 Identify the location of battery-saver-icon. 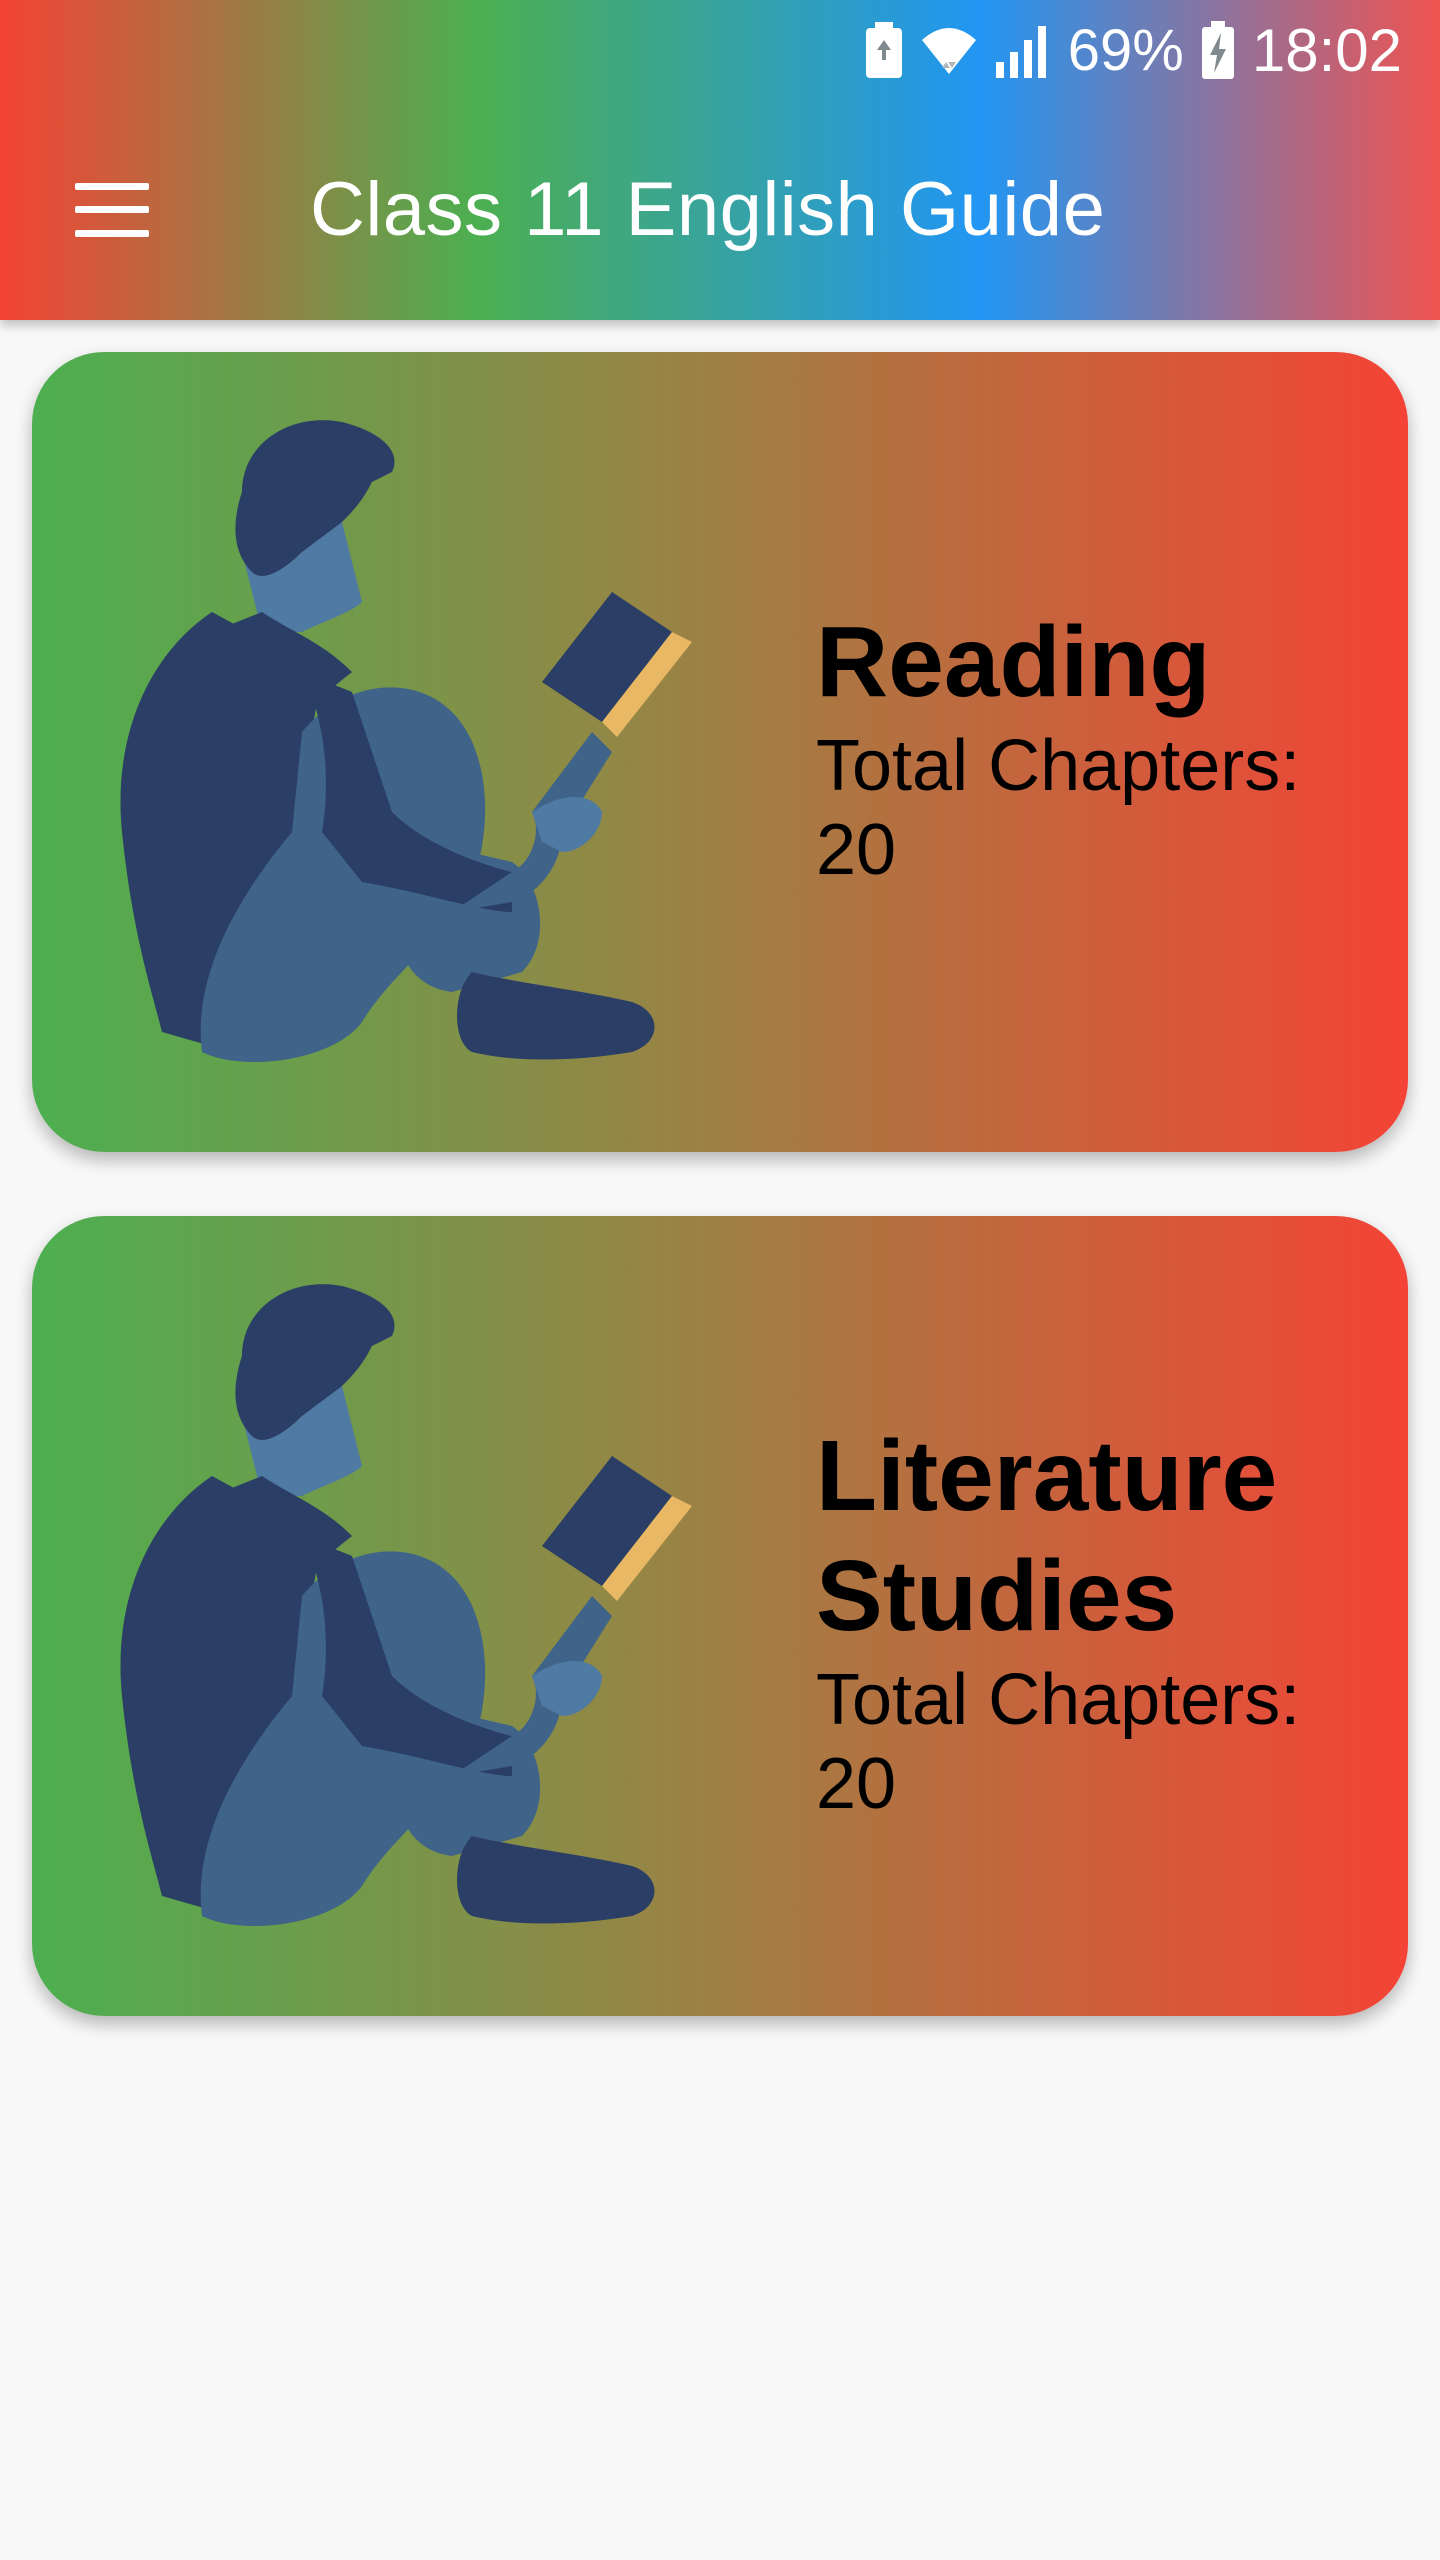
(883, 50).